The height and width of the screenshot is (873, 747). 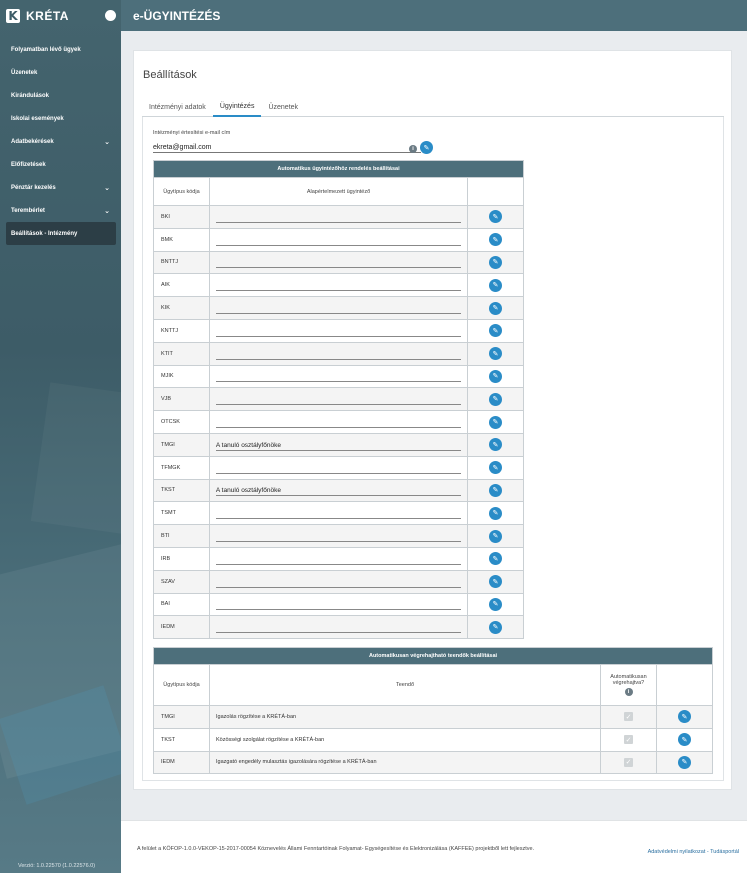 What do you see at coordinates (61, 187) in the screenshot?
I see `sidebar-item: Pénztár kezelés ⌄` at bounding box center [61, 187].